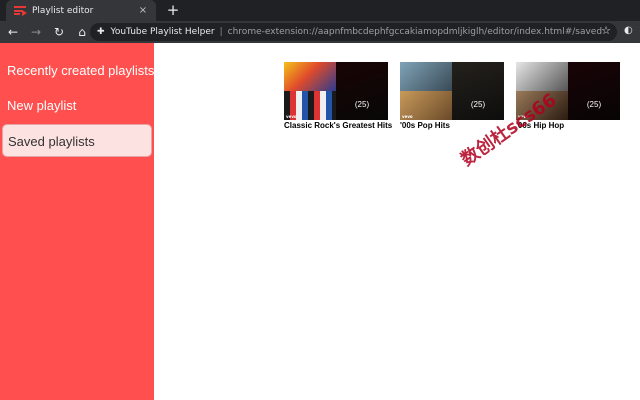 This screenshot has height=400, width=640. I want to click on browser-tab-strip: Playlist editor × +, so click(320, 10).